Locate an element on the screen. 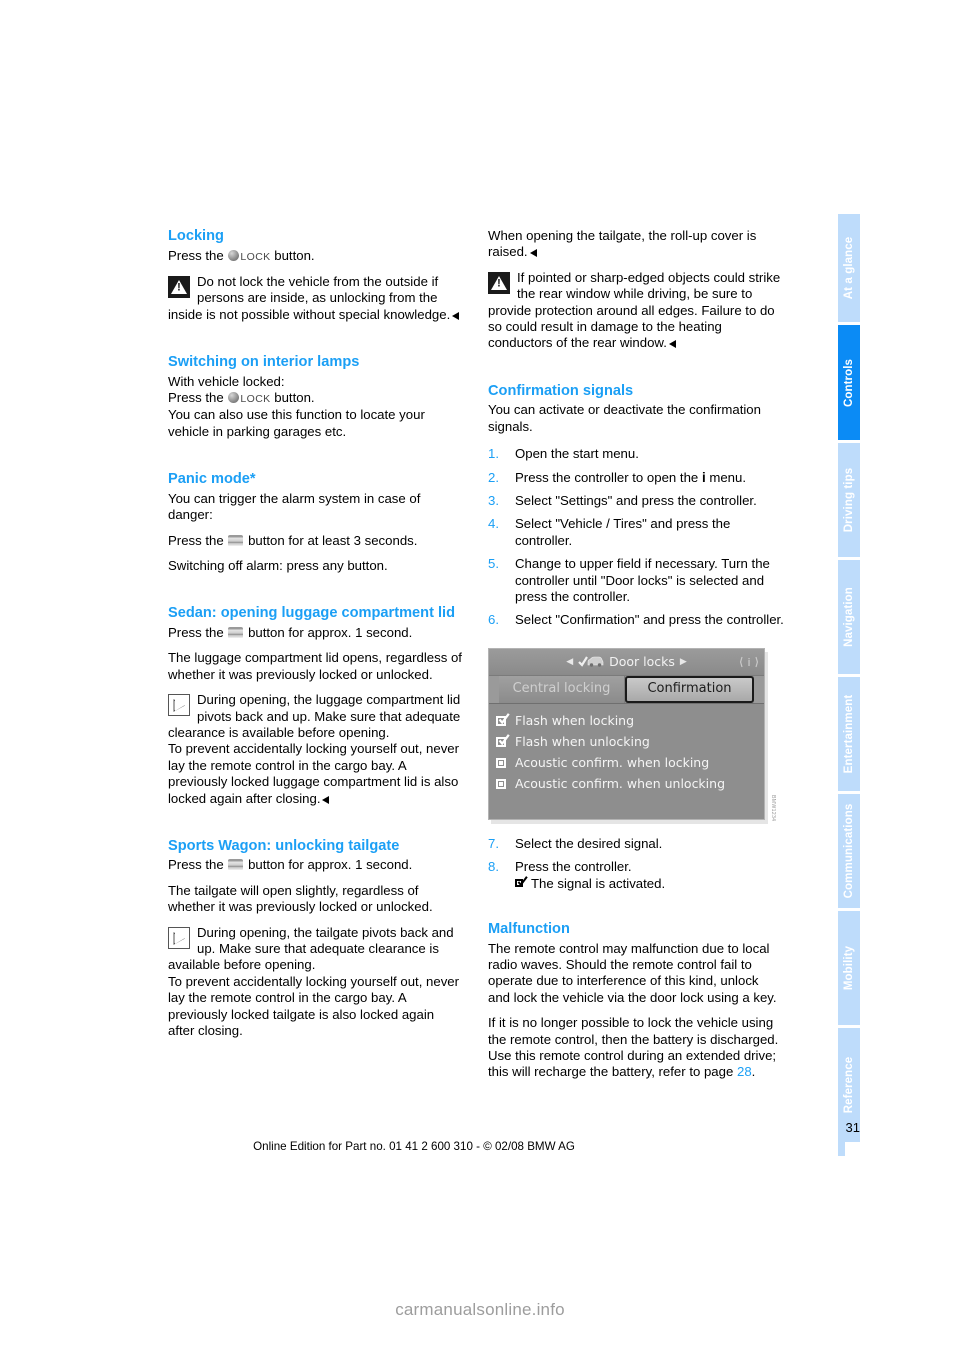 The height and width of the screenshot is (1358, 960). svg-text: i is located at coordinates (748, 662).